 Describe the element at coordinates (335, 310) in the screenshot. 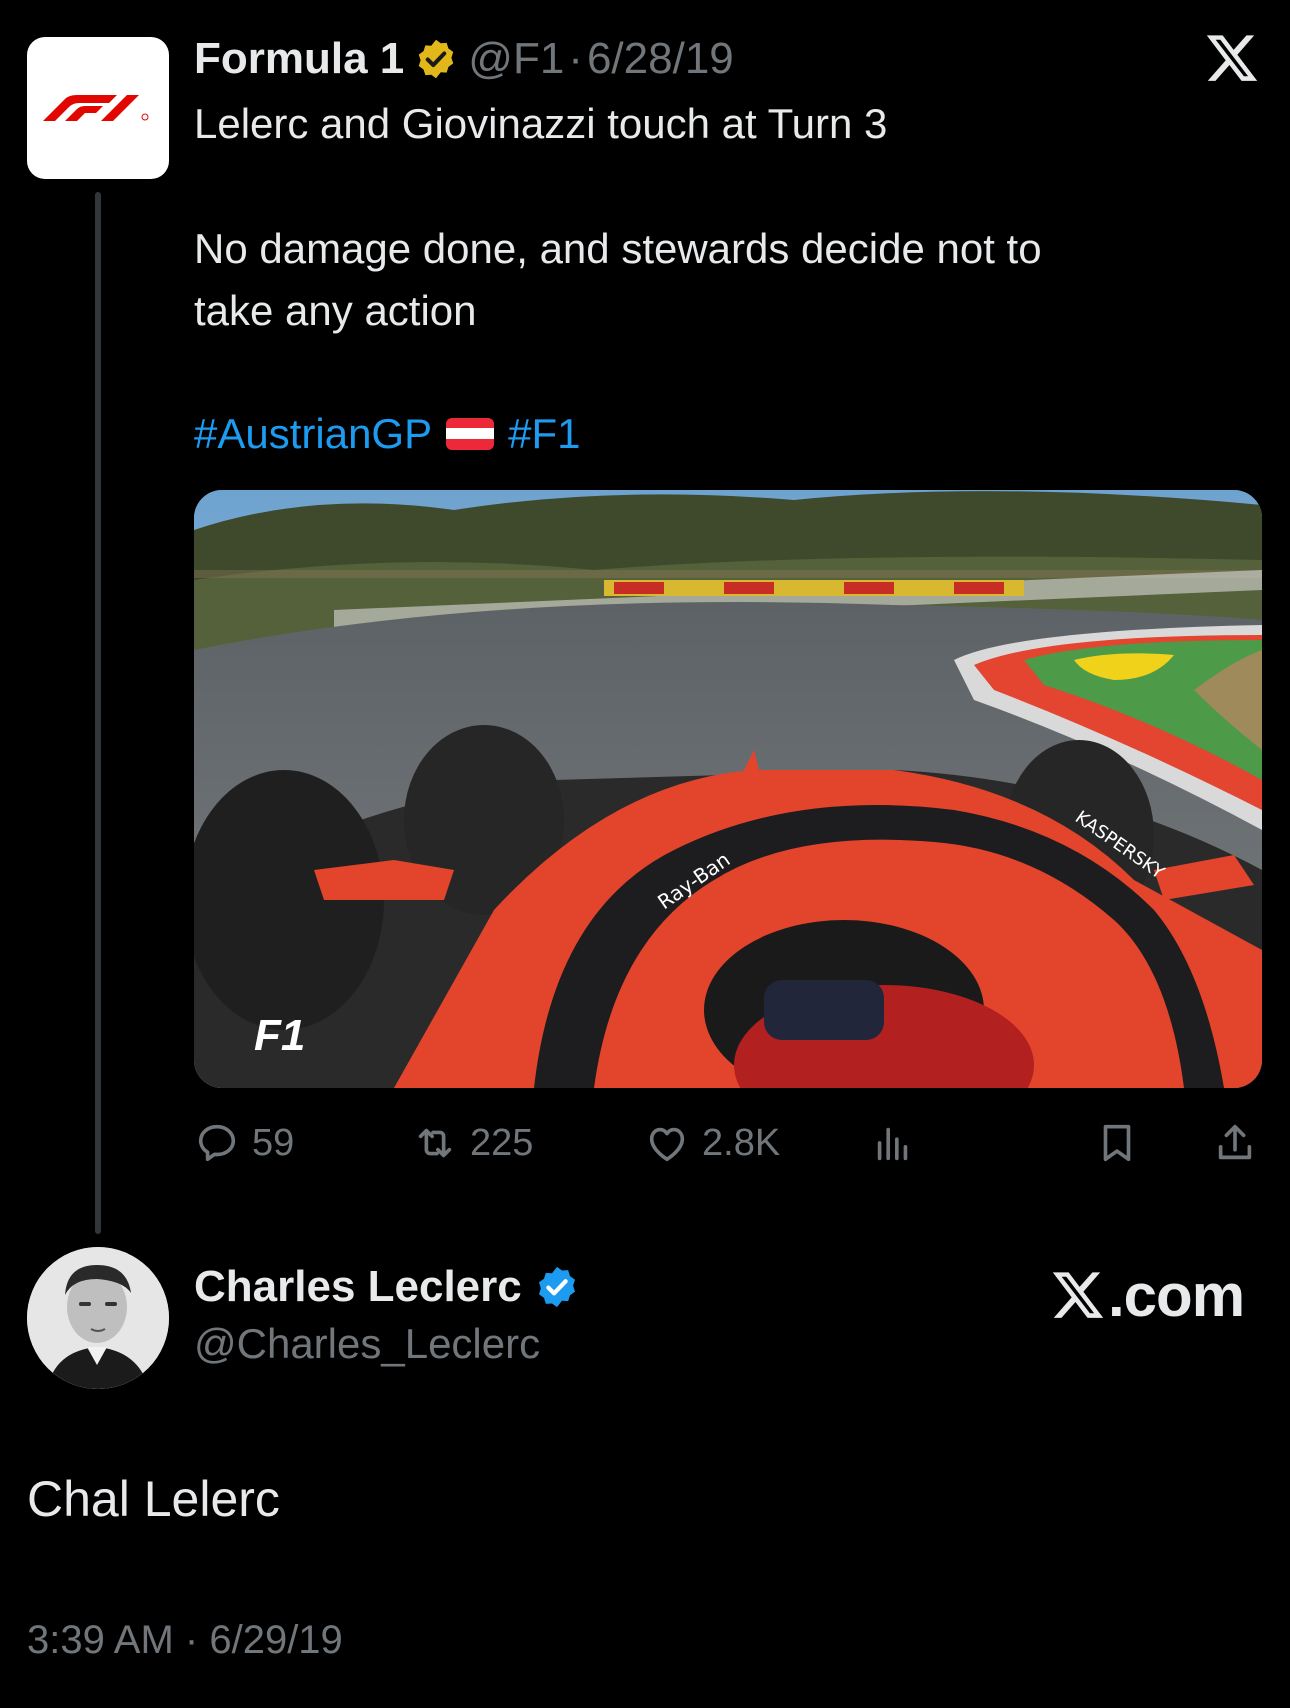

I see `quoted-text-line-3: take any action` at that location.